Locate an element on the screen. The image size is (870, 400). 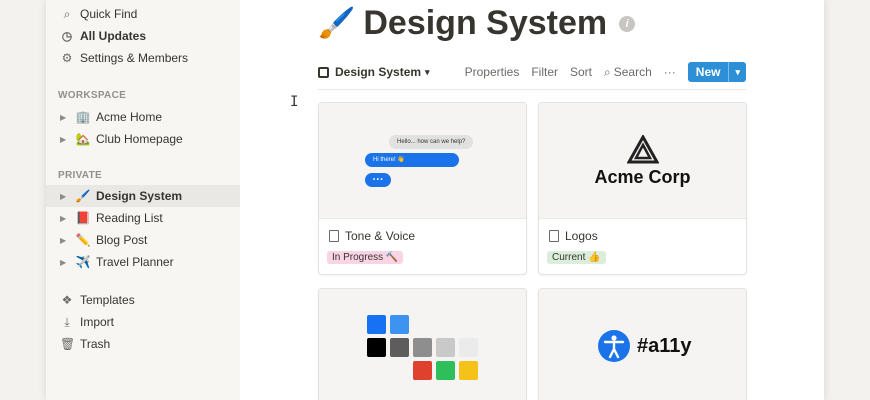
page-emoji-icon: ✈️ is located at coordinates (83, 262).